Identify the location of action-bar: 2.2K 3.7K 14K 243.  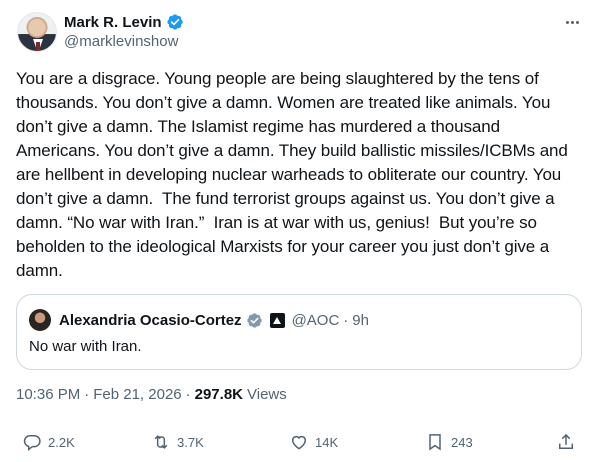
(299, 444).